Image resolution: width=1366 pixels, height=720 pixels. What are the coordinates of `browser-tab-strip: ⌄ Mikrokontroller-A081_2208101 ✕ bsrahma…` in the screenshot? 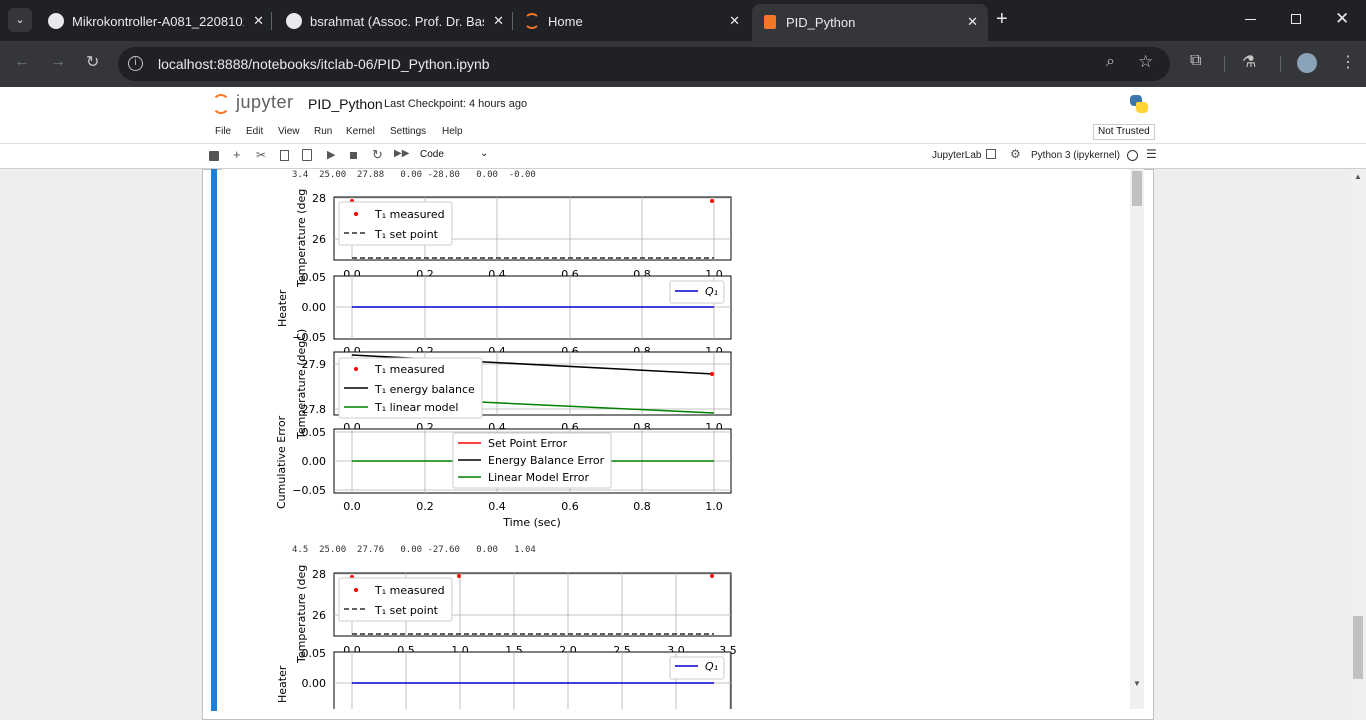 It's located at (683, 20).